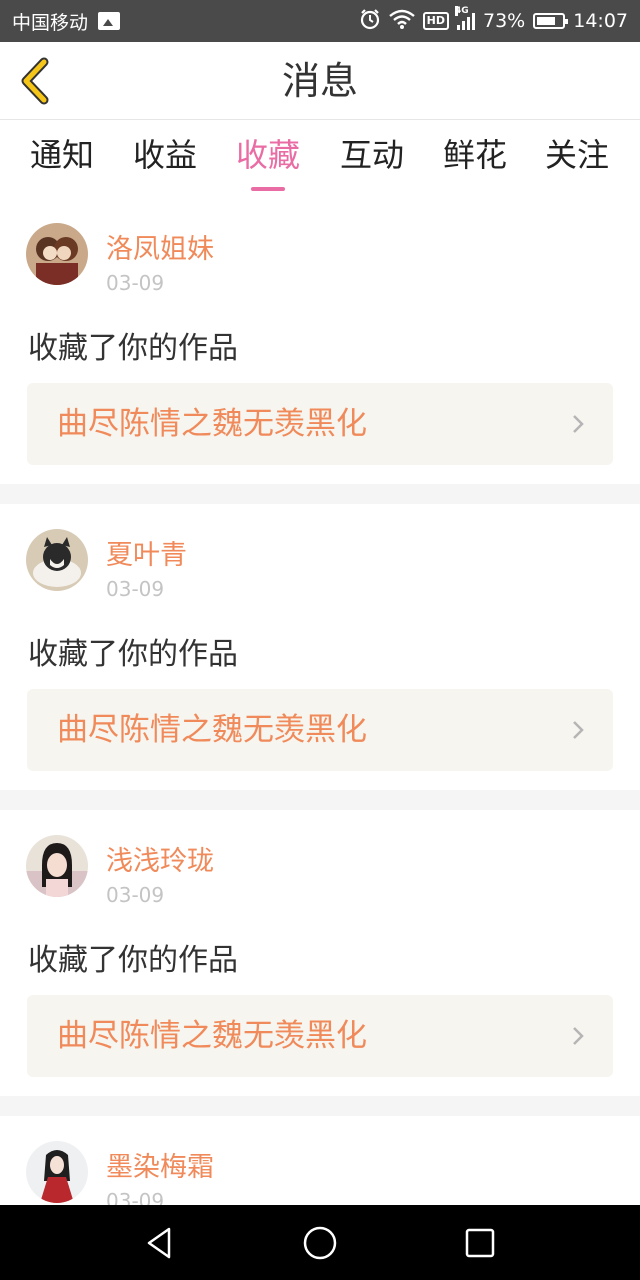  I want to click on nav-recents-button, so click(480, 1243).